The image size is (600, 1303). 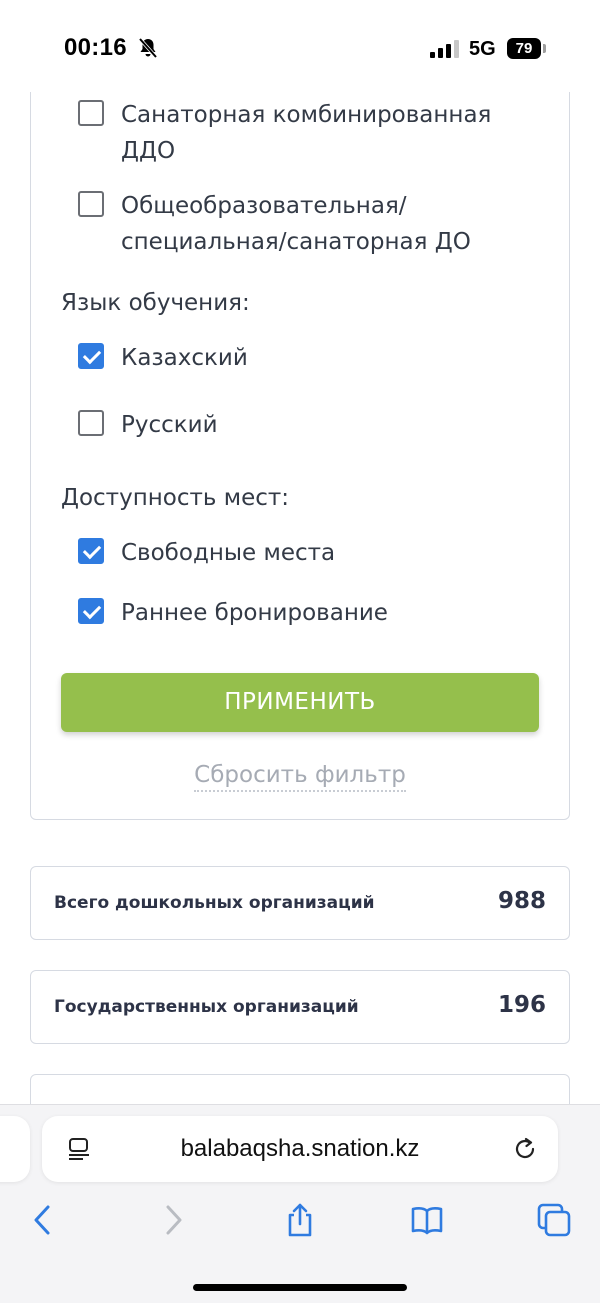 I want to click on availability-section-label: Доступность мест:, so click(x=175, y=498).